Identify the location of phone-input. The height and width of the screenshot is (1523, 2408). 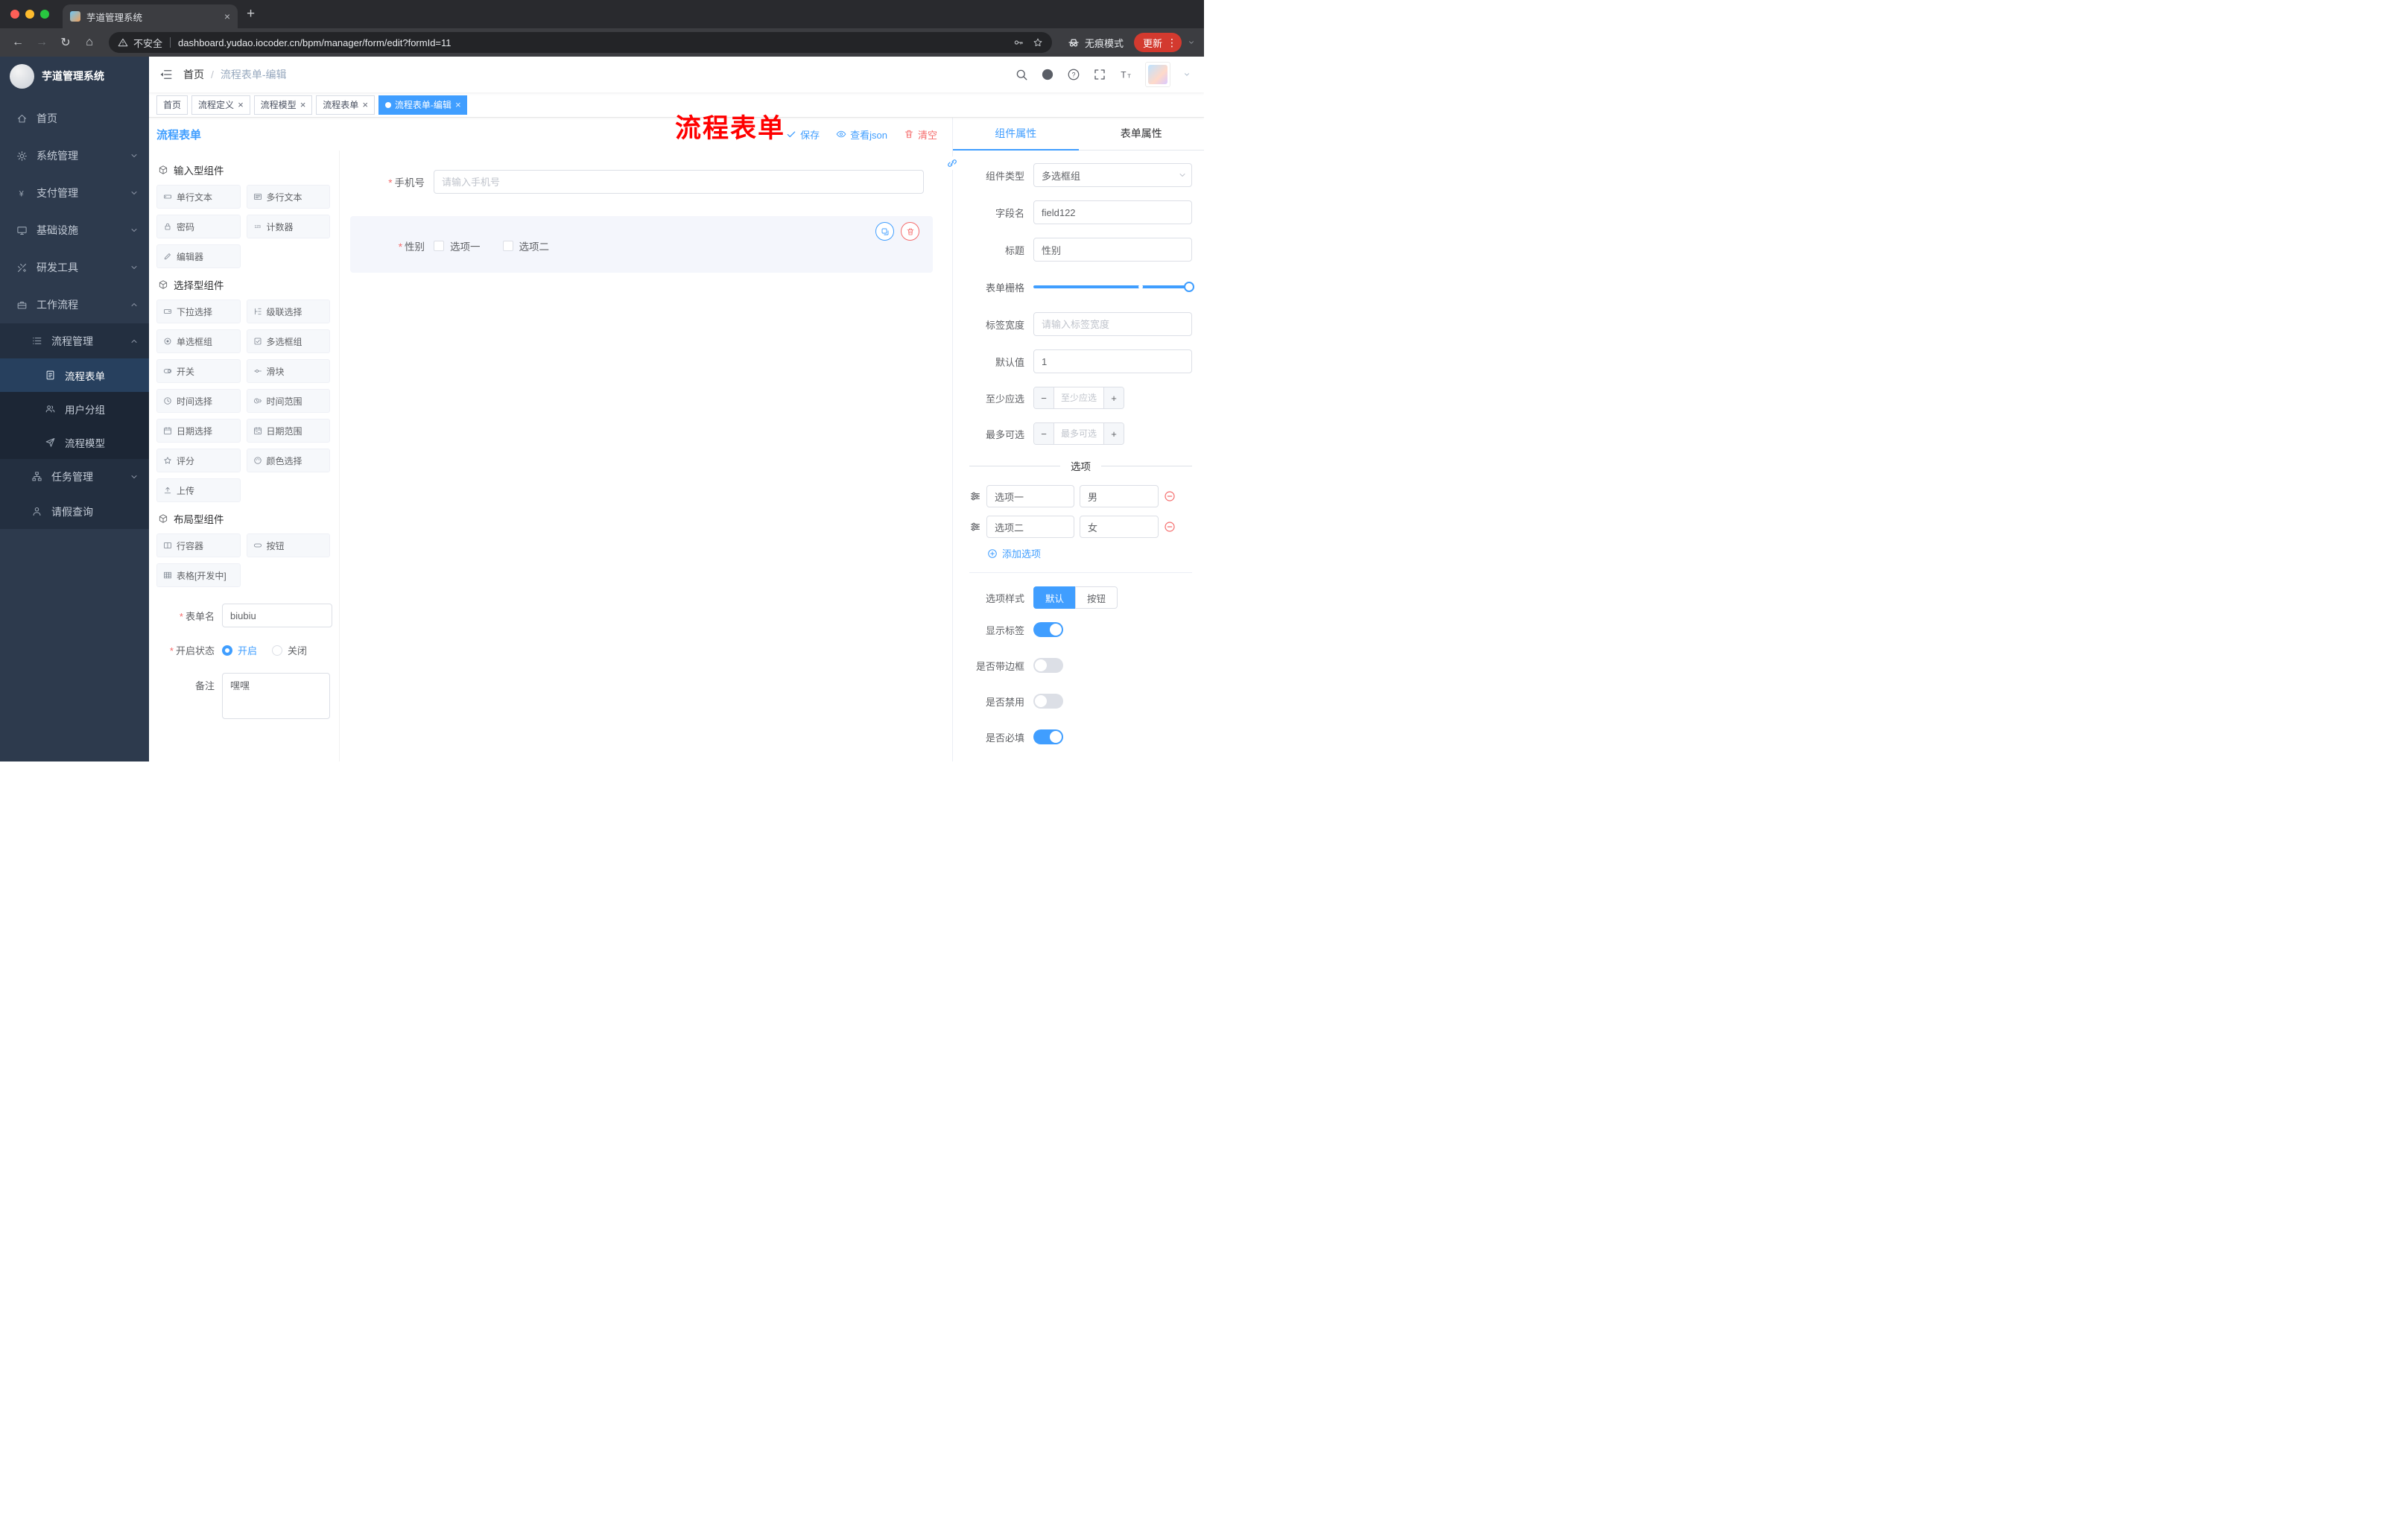
(679, 182).